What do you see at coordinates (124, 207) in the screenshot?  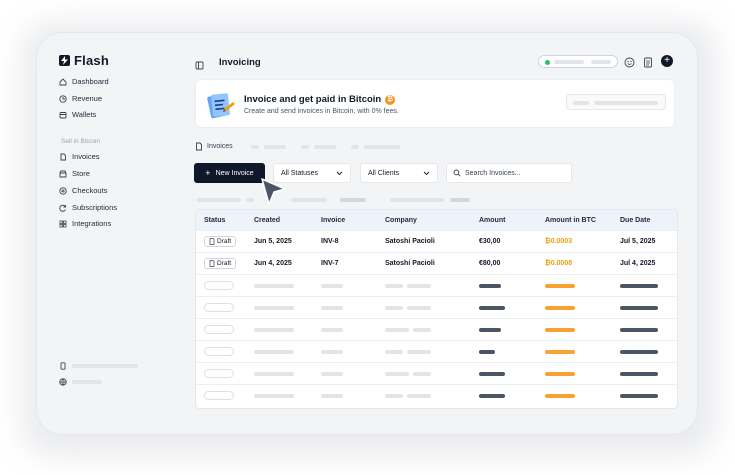 I see `sidebar-item-subscriptions: Subscriptions` at bounding box center [124, 207].